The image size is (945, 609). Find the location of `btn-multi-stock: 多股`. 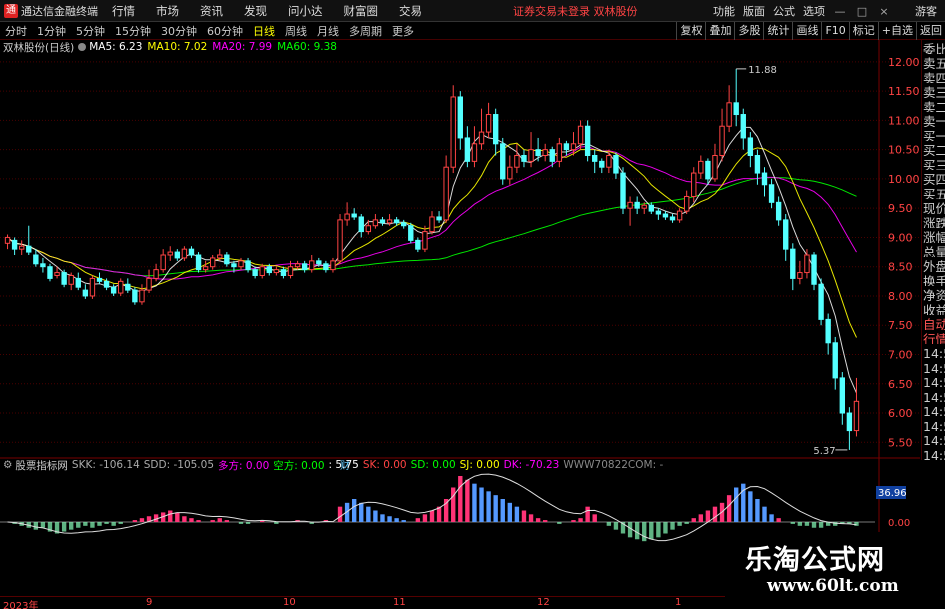

btn-multi-stock: 多股 is located at coordinates (748, 31).